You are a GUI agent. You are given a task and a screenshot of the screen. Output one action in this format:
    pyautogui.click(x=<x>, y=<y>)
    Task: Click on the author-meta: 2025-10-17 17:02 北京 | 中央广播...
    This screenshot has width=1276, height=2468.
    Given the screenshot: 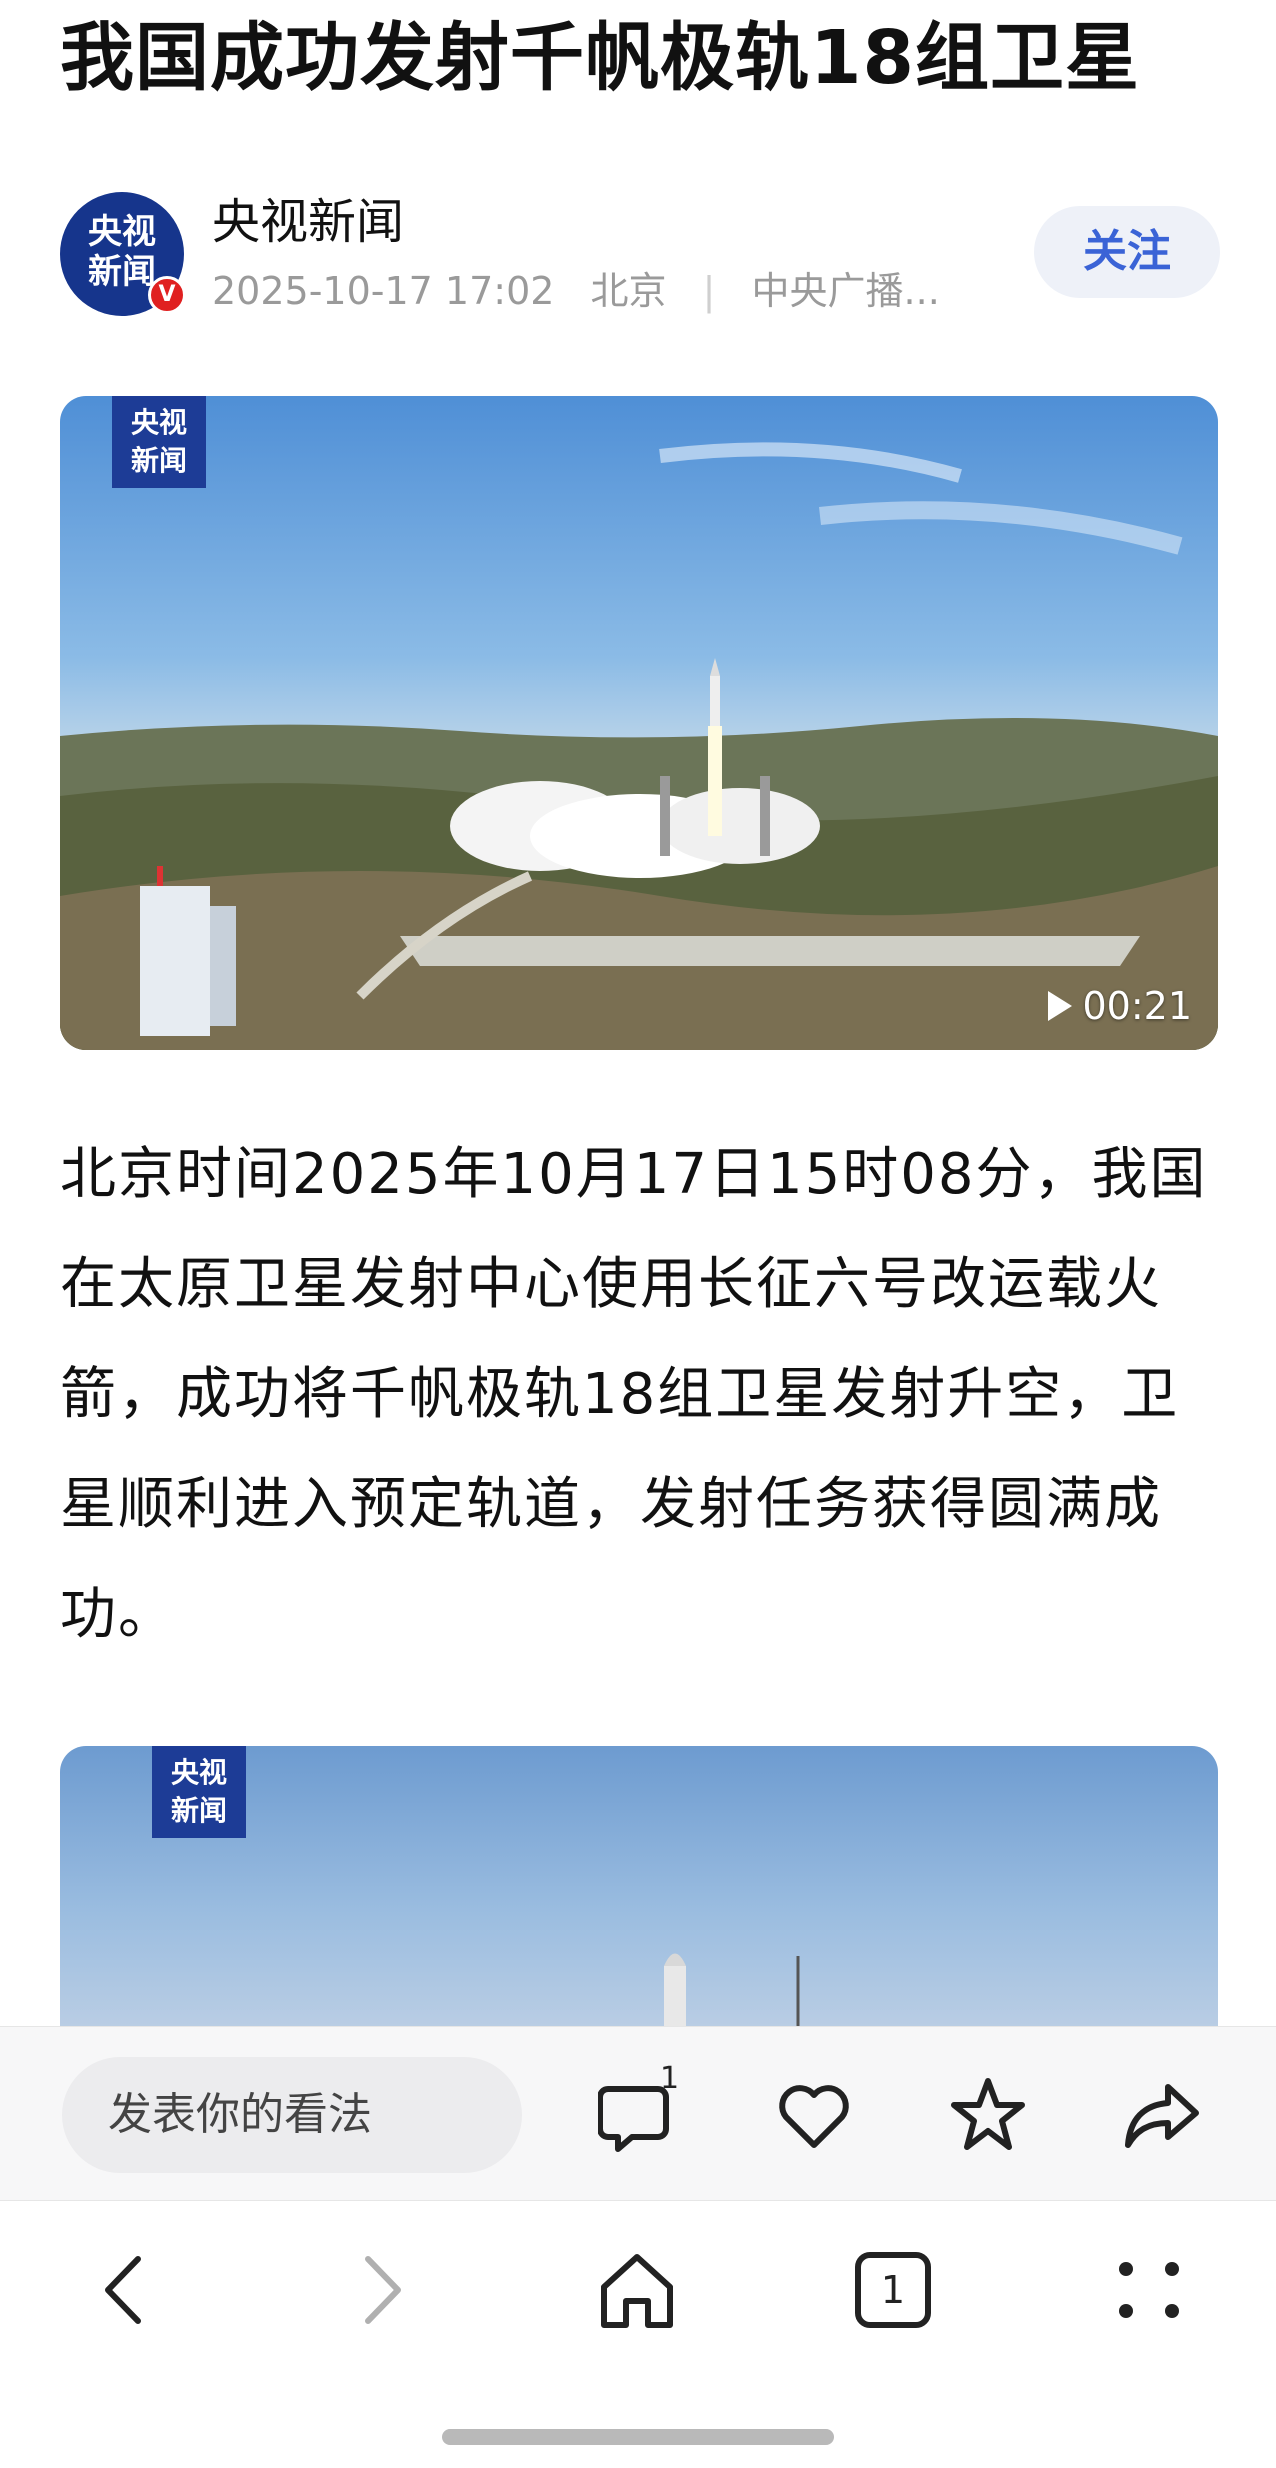 What is the action you would take?
    pyautogui.click(x=576, y=291)
    